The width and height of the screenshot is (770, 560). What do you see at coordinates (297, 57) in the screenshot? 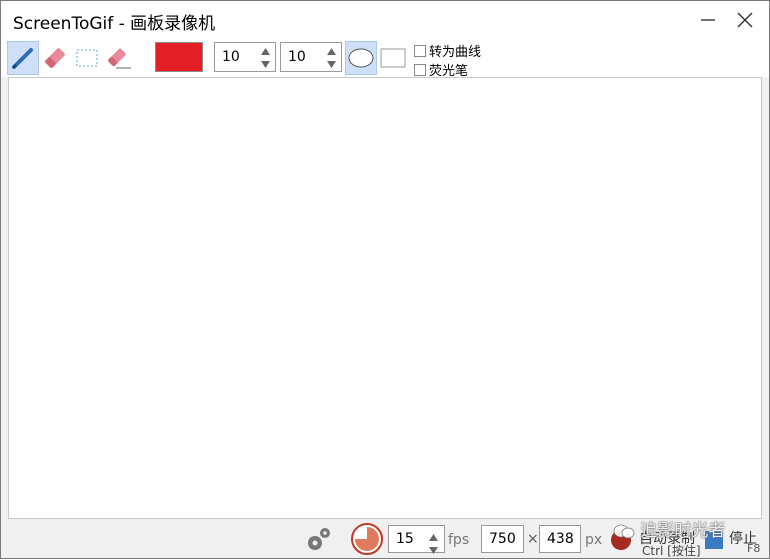
I see `brush-height-value: 10` at bounding box center [297, 57].